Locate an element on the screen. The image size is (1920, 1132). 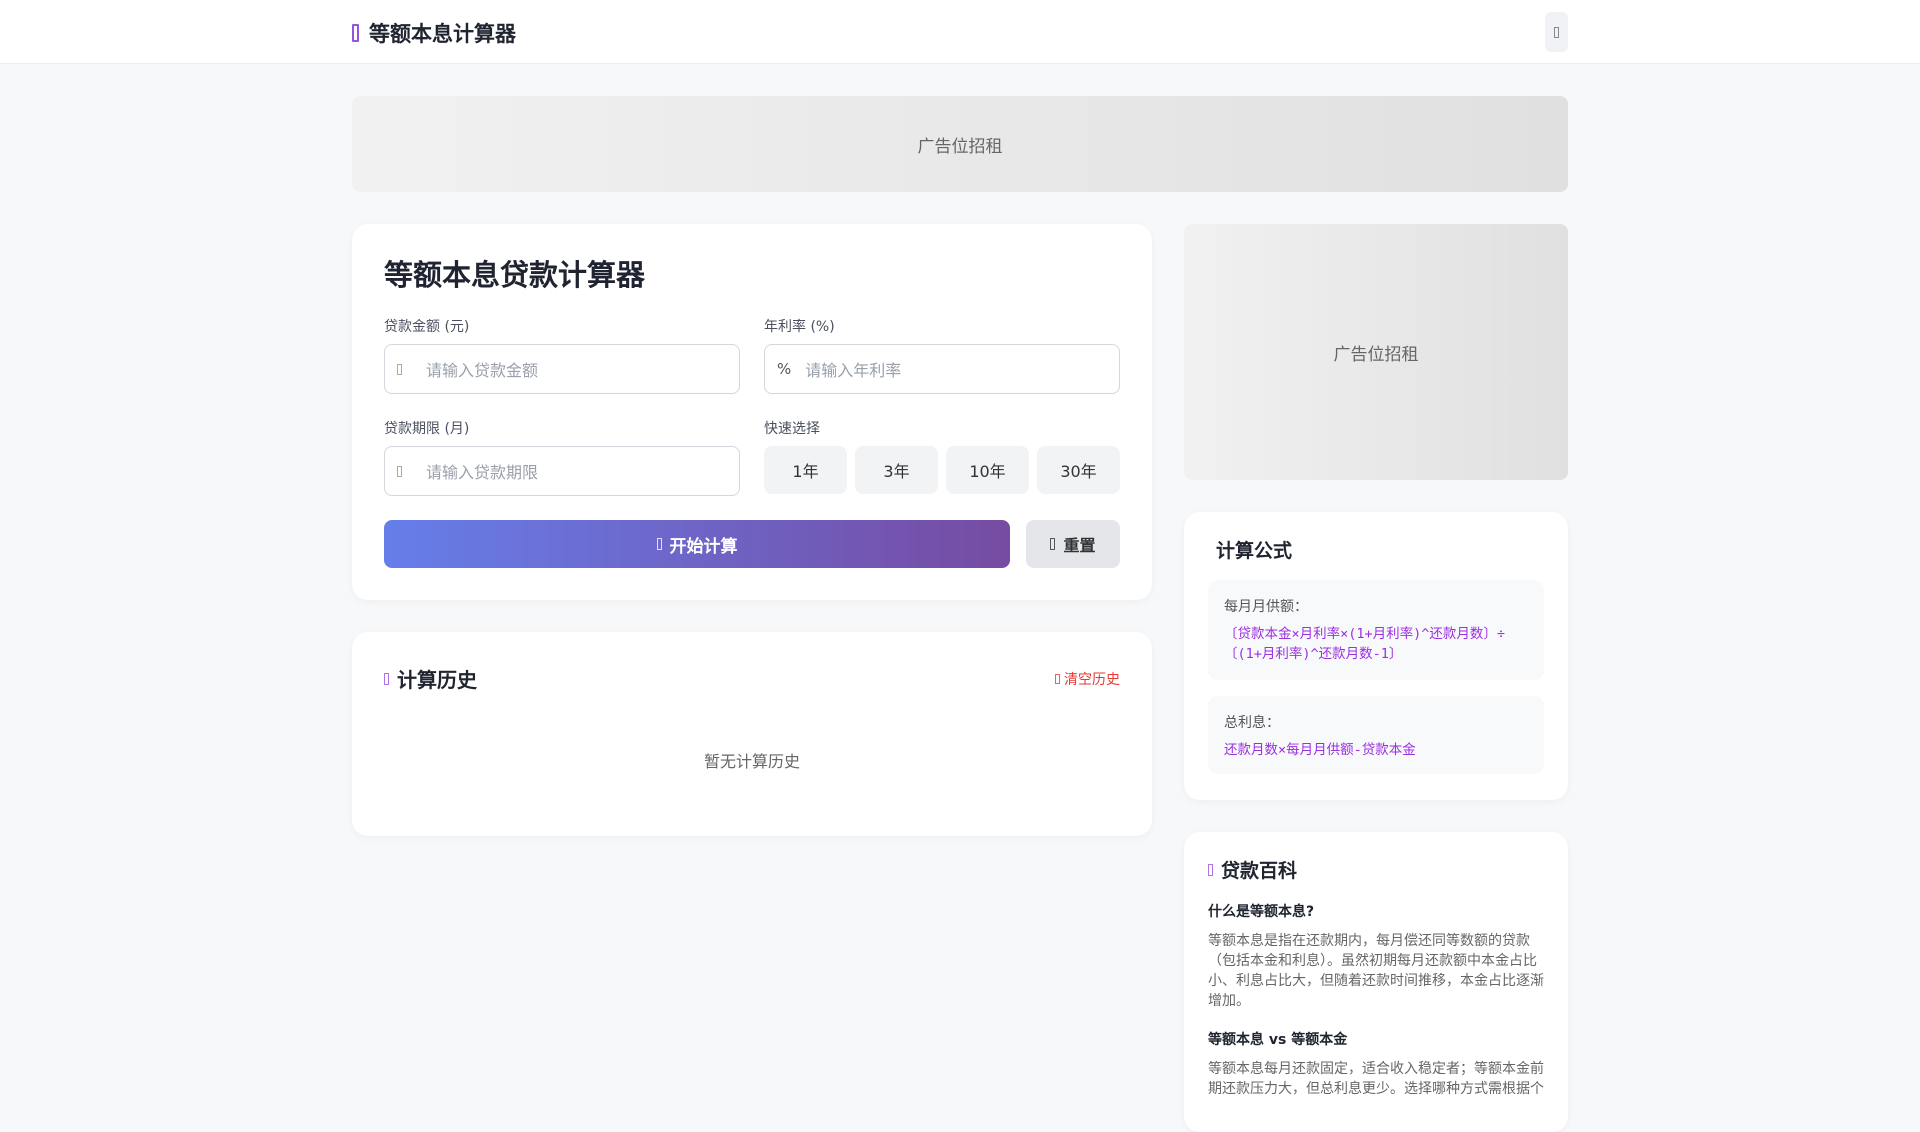
amount-label: 贷款金额 (元) is located at coordinates (427, 327).